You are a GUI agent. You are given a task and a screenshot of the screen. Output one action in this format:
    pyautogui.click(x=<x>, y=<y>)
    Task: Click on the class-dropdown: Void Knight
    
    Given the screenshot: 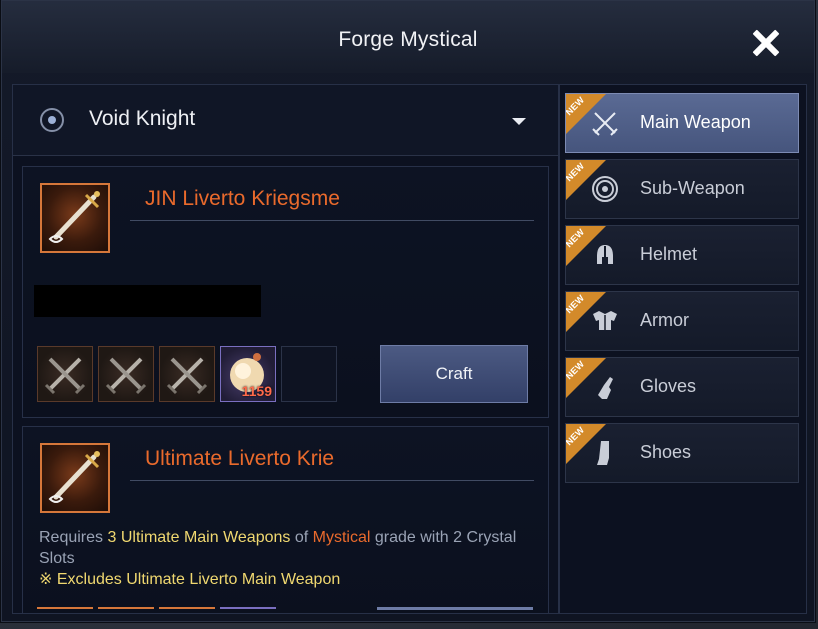 What is the action you would take?
    pyautogui.click(x=285, y=120)
    